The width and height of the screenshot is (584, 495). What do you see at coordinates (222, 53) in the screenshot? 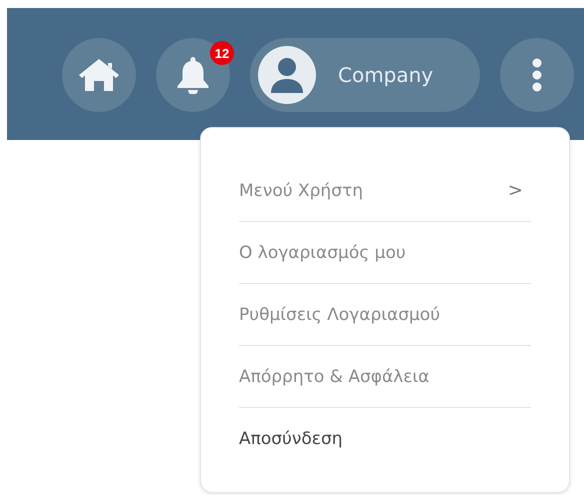
I see `notification-badge: 12` at bounding box center [222, 53].